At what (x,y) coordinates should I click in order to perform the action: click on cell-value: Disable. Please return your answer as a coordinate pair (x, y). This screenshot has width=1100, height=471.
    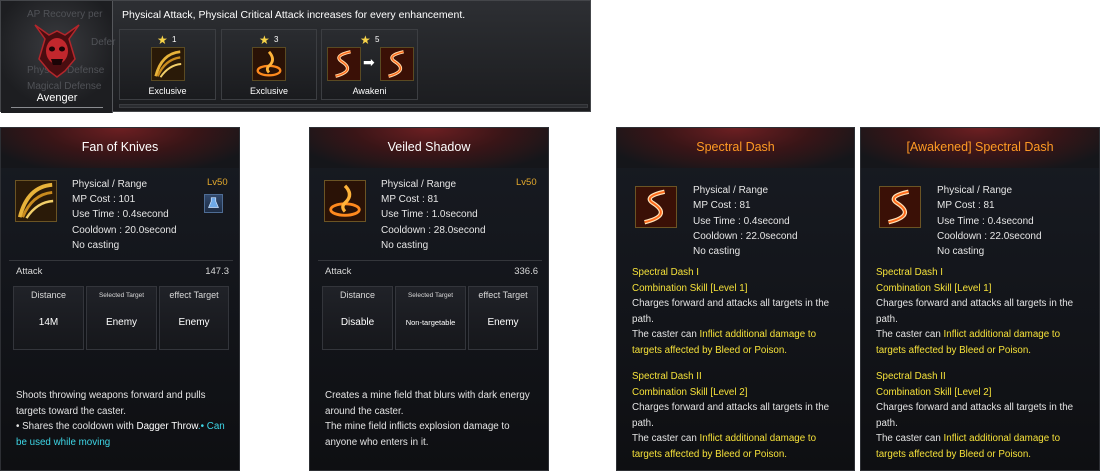
    Looking at the image, I should click on (357, 322).